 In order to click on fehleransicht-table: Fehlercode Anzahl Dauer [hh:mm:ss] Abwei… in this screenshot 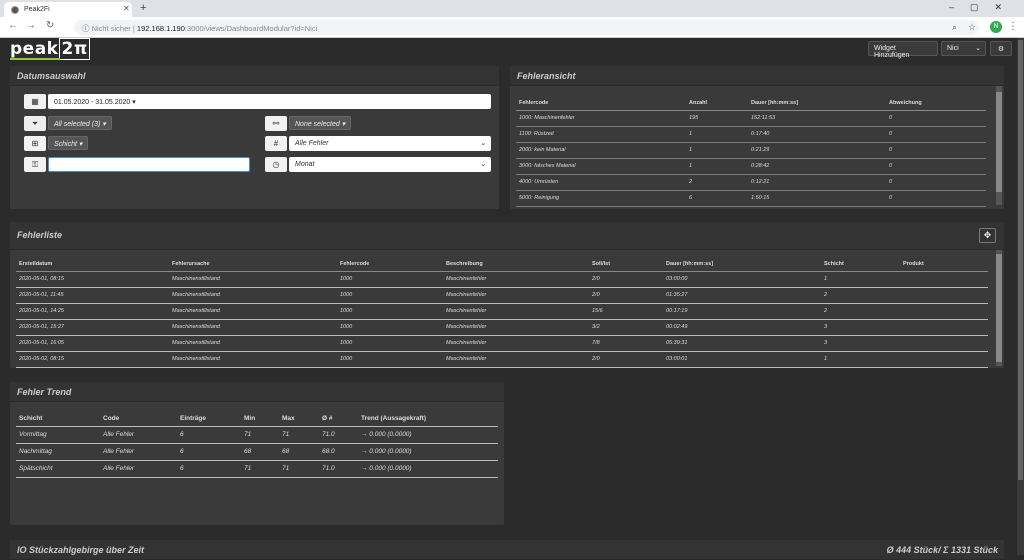, I will do `click(751, 151)`.